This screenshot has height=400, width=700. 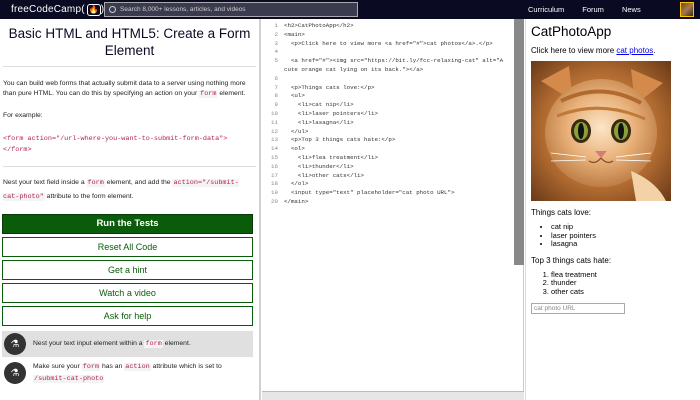 What do you see at coordinates (625, 292) in the screenshot?
I see `list-item: other cats` at bounding box center [625, 292].